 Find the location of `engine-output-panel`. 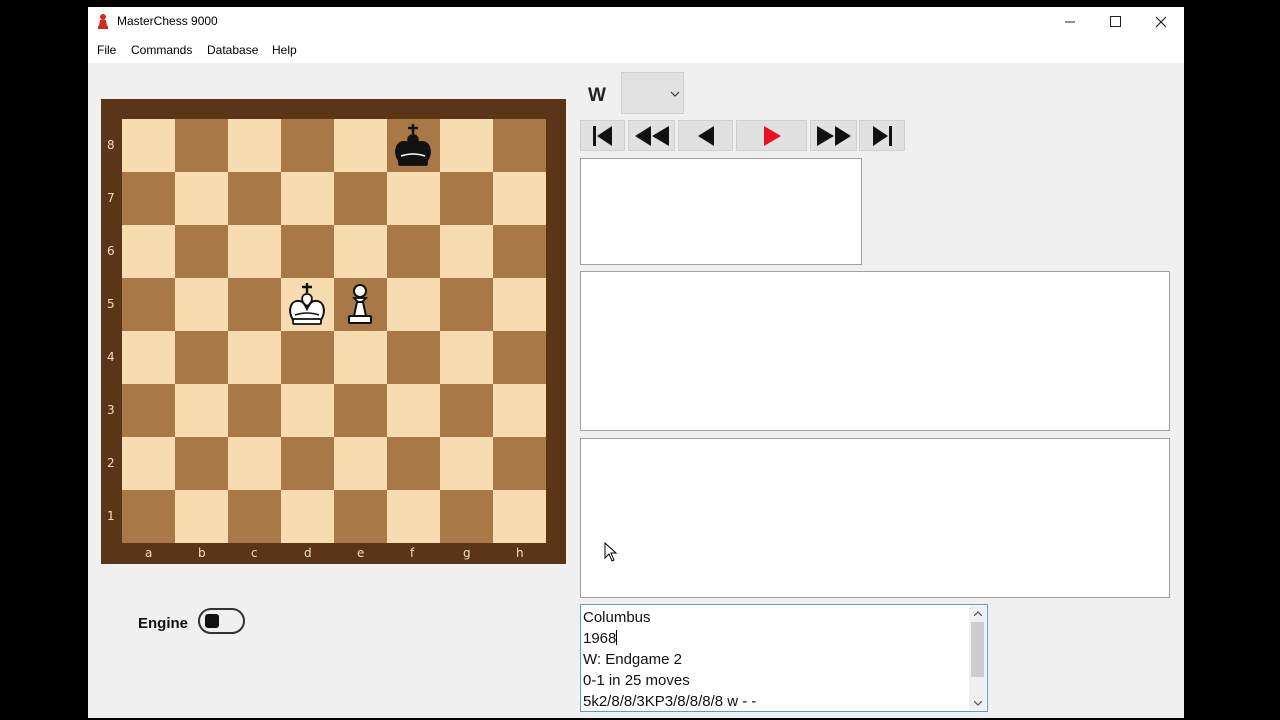

engine-output-panel is located at coordinates (875, 518).